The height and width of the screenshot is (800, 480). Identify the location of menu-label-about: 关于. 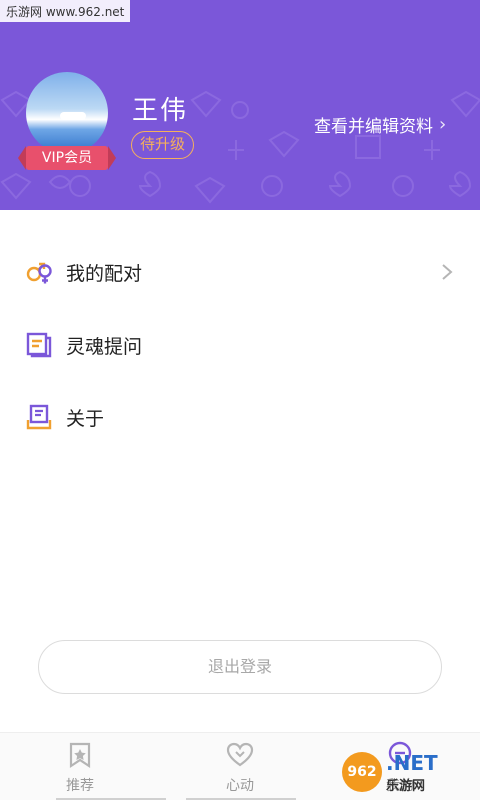
(85, 418).